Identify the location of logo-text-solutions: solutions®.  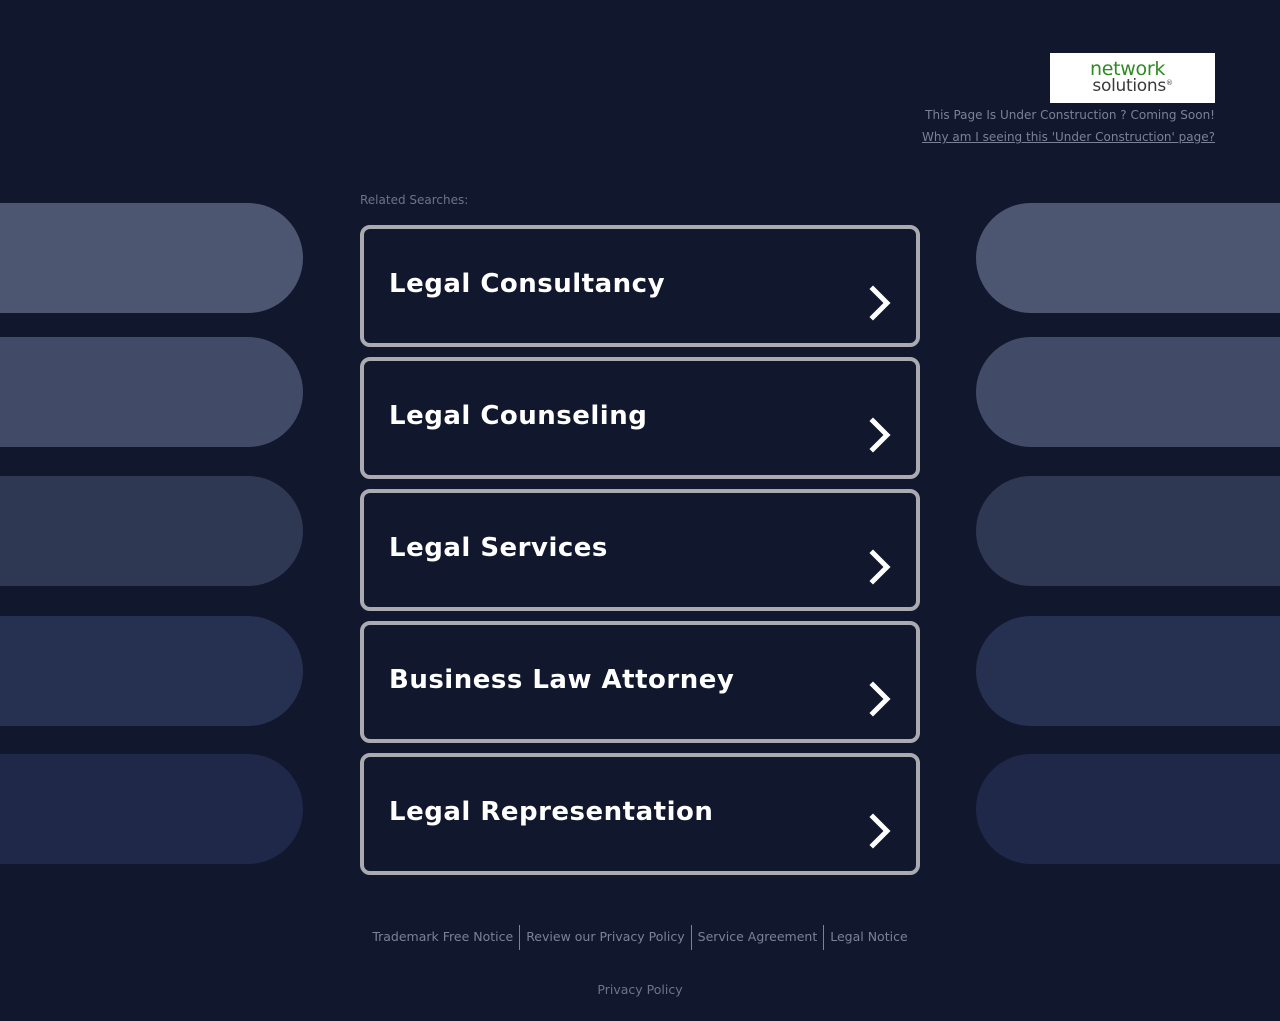
(1132, 86).